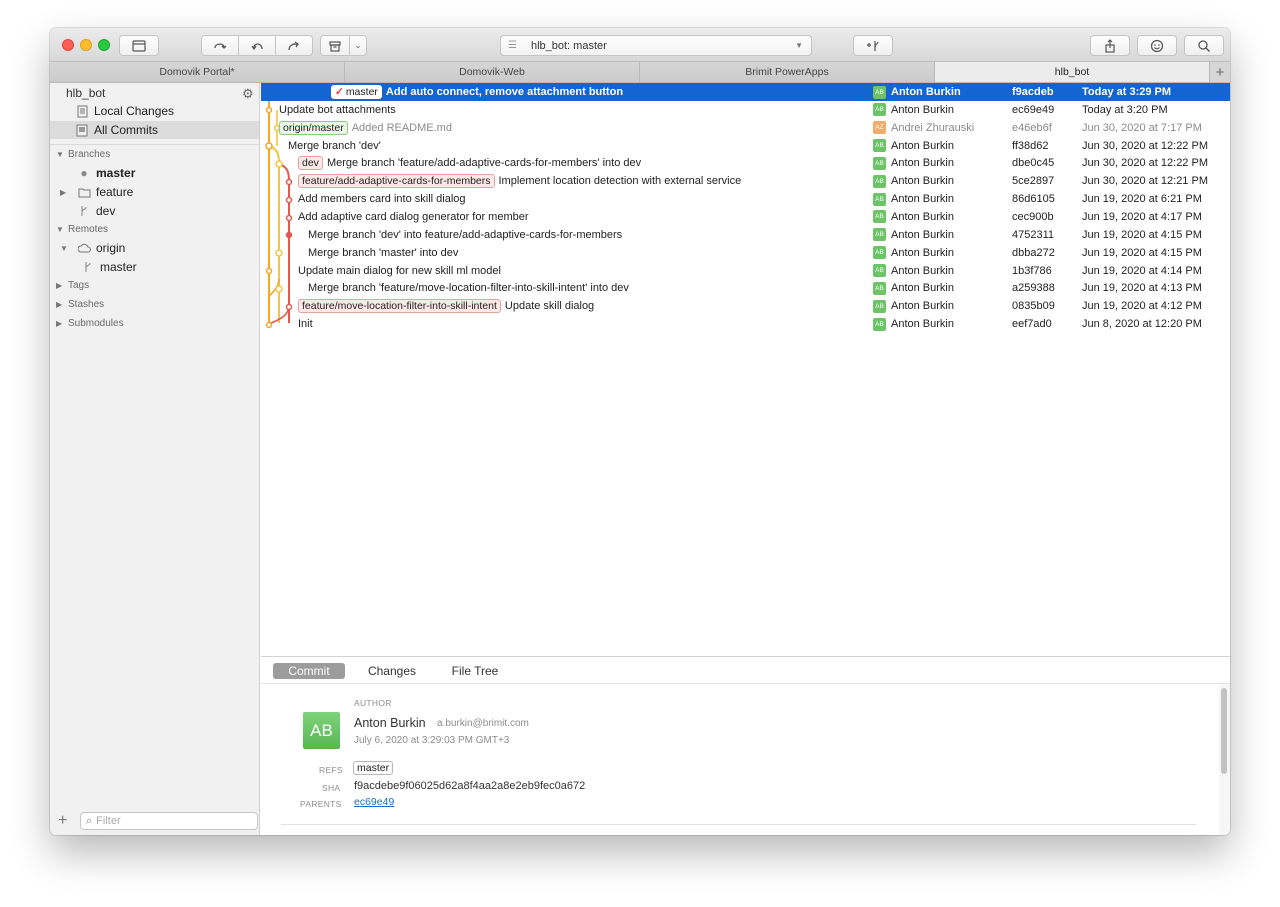 This screenshot has width=1280, height=907. I want to click on commit-sha: dbba272, so click(1033, 252).